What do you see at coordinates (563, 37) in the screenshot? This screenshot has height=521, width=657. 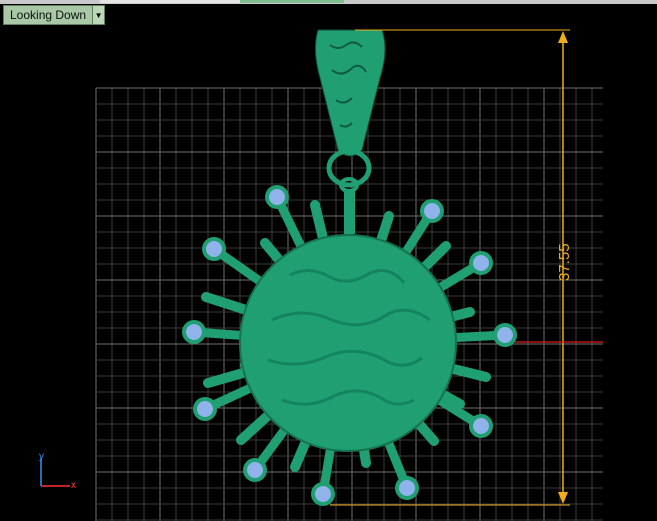 I see `dimension-arrow-top` at bounding box center [563, 37].